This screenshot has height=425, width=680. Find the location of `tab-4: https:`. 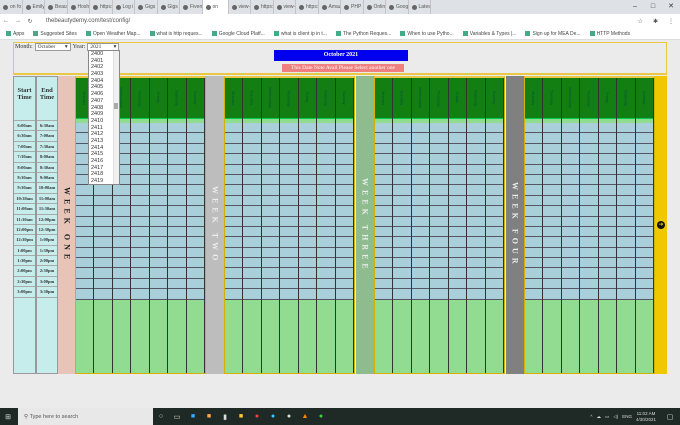

tab-4: https: is located at coordinates (101, 7).